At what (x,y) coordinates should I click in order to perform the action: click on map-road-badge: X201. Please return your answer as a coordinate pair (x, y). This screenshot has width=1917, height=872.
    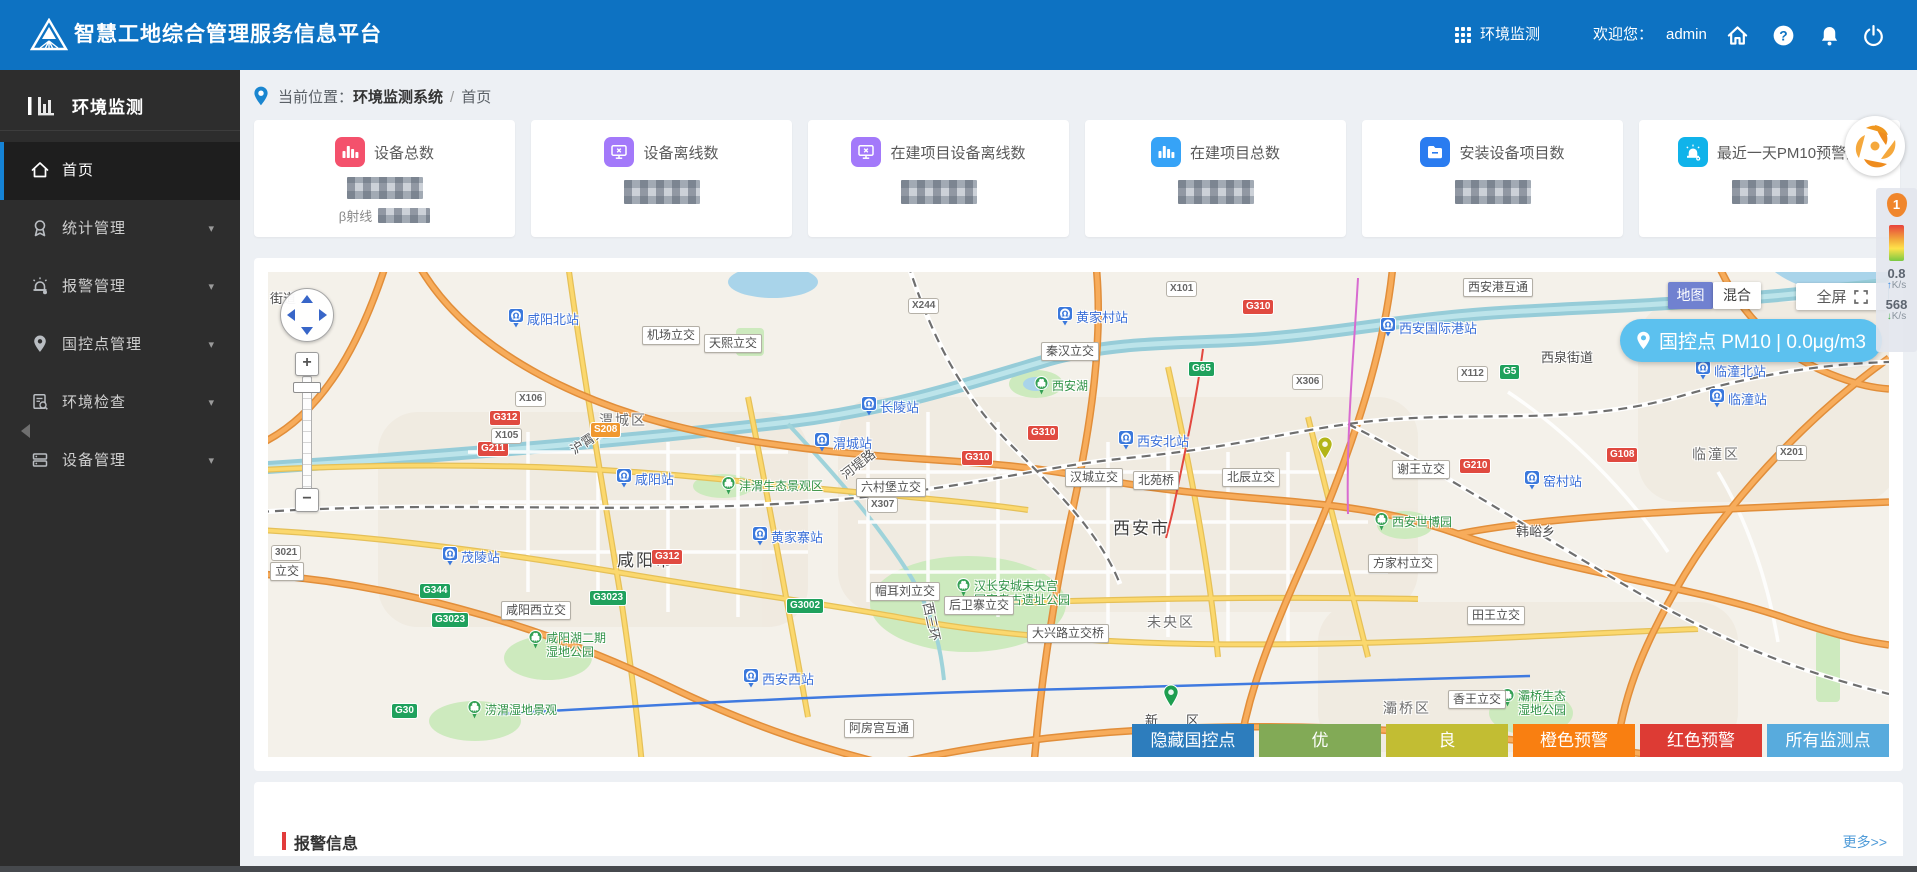
    Looking at the image, I should click on (1792, 453).